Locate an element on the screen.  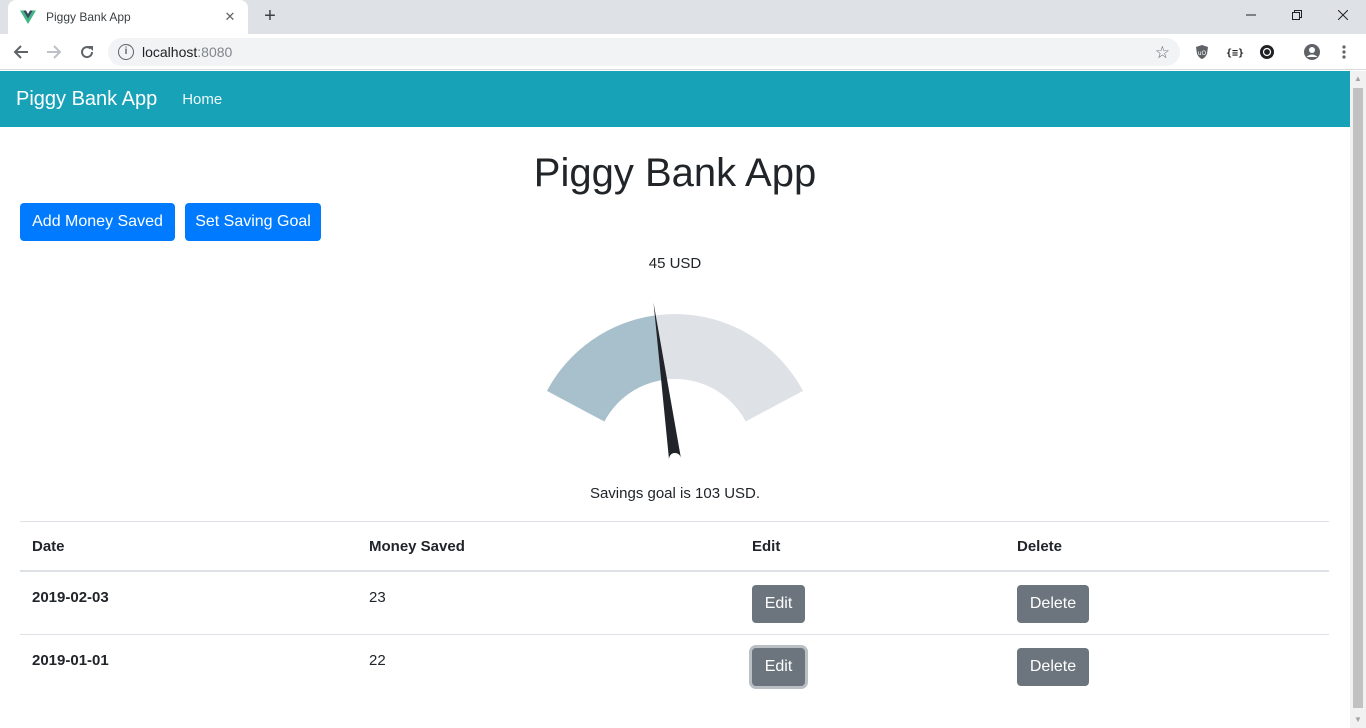
navbar-brand: Piggy Bank App is located at coordinates (86, 99).